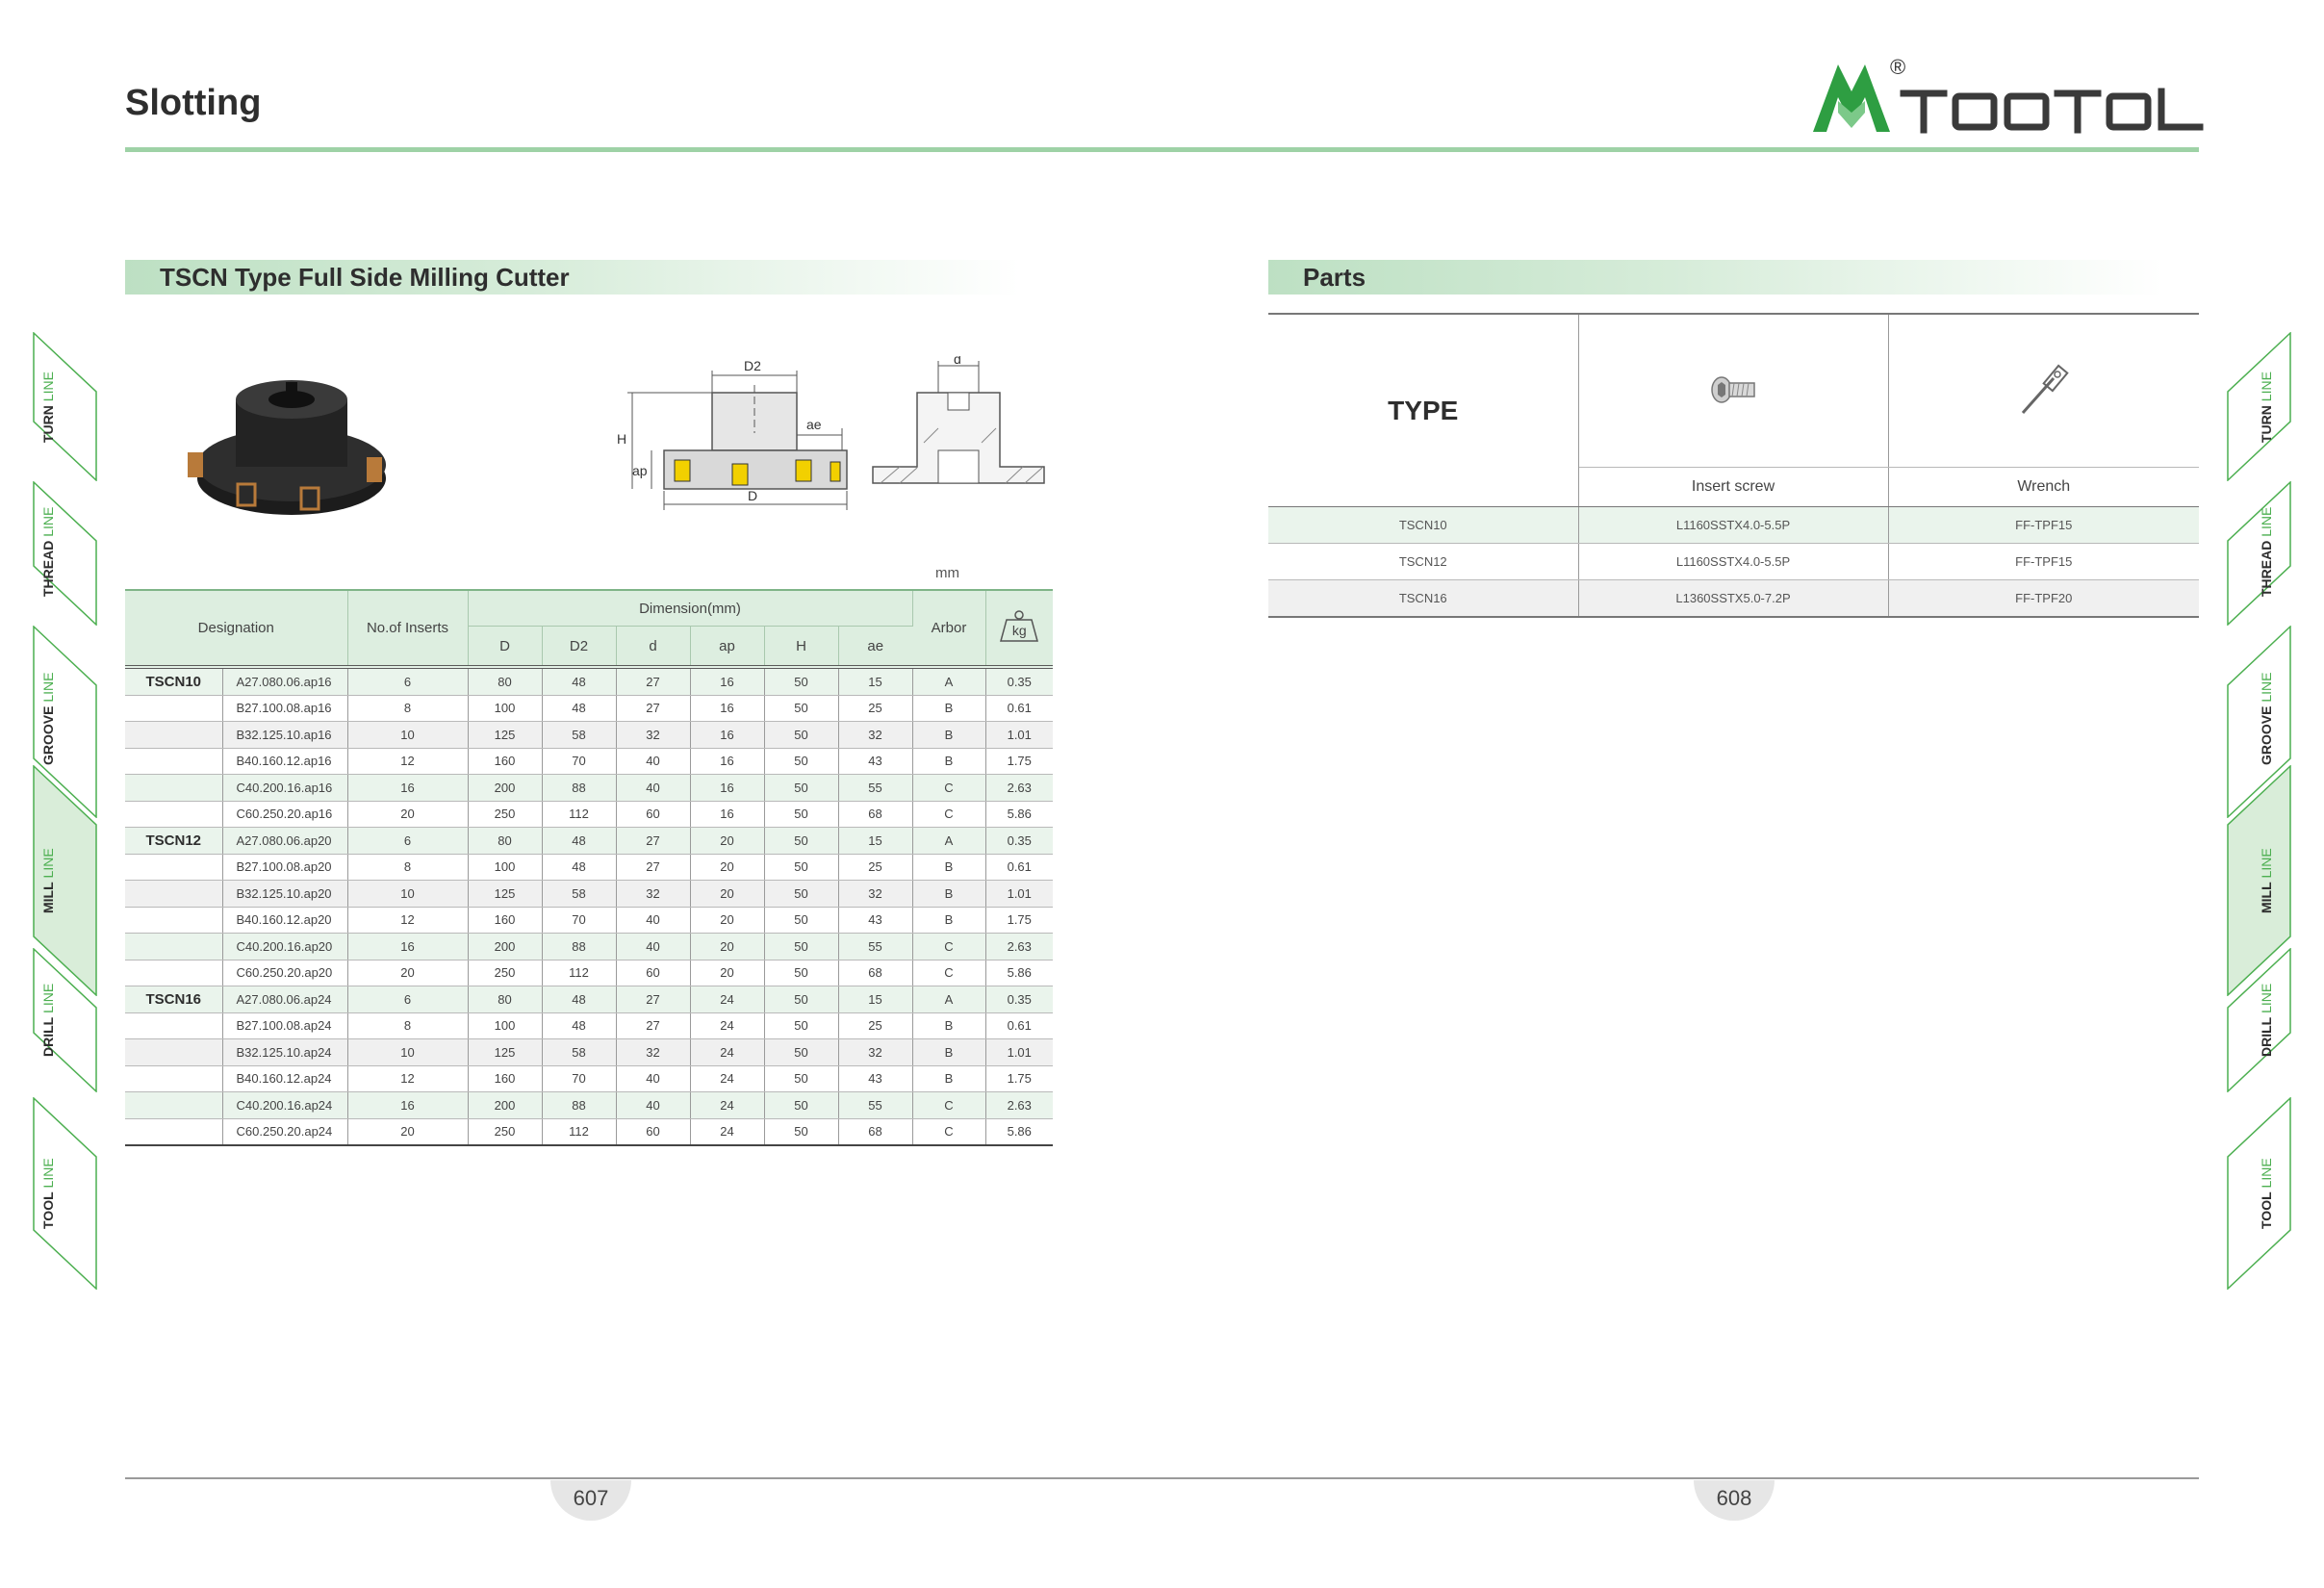 This screenshot has width=2324, height=1588. Describe the element at coordinates (506, 735) in the screenshot. I see `dim-D-cell: 125` at that location.